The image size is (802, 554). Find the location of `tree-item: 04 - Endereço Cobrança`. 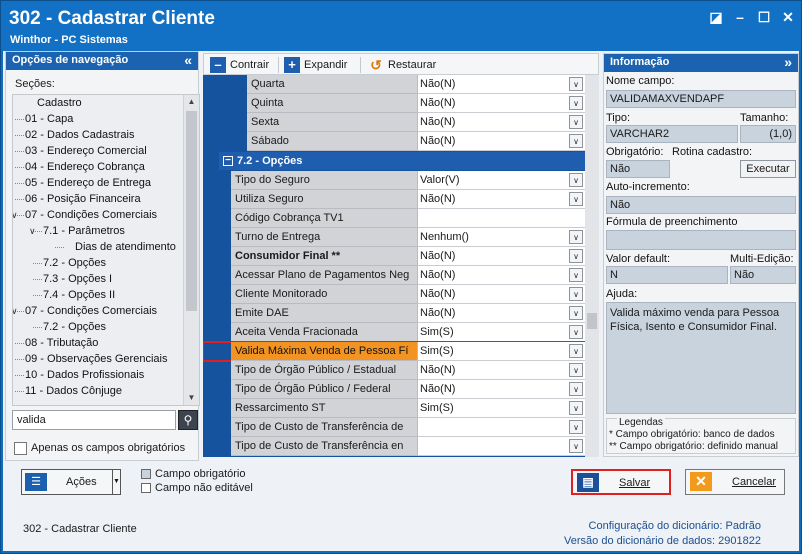

tree-item: 04 - Endereço Cobrança is located at coordinates (106, 167).